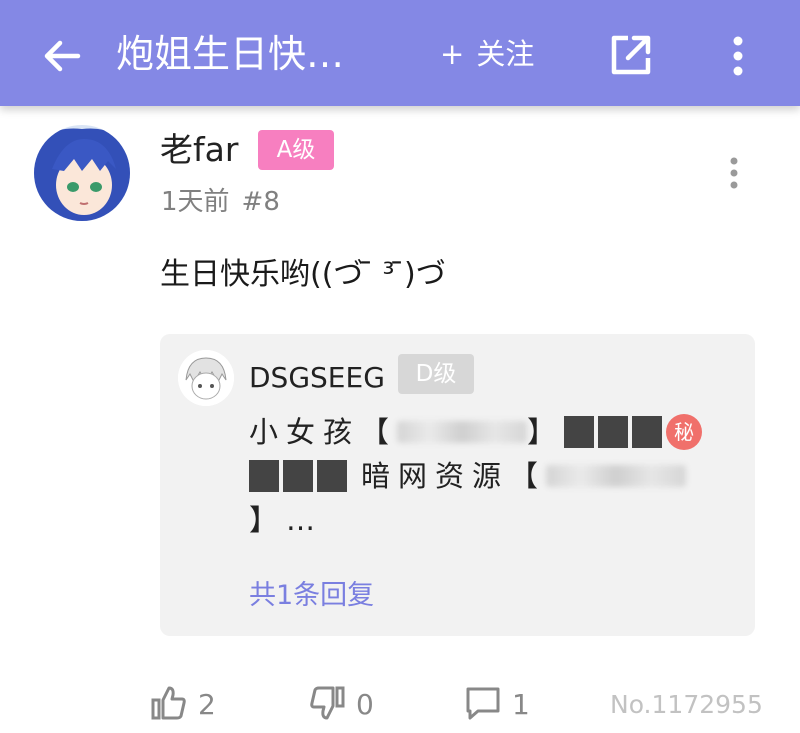  I want to click on comment-icon, so click(483, 703).